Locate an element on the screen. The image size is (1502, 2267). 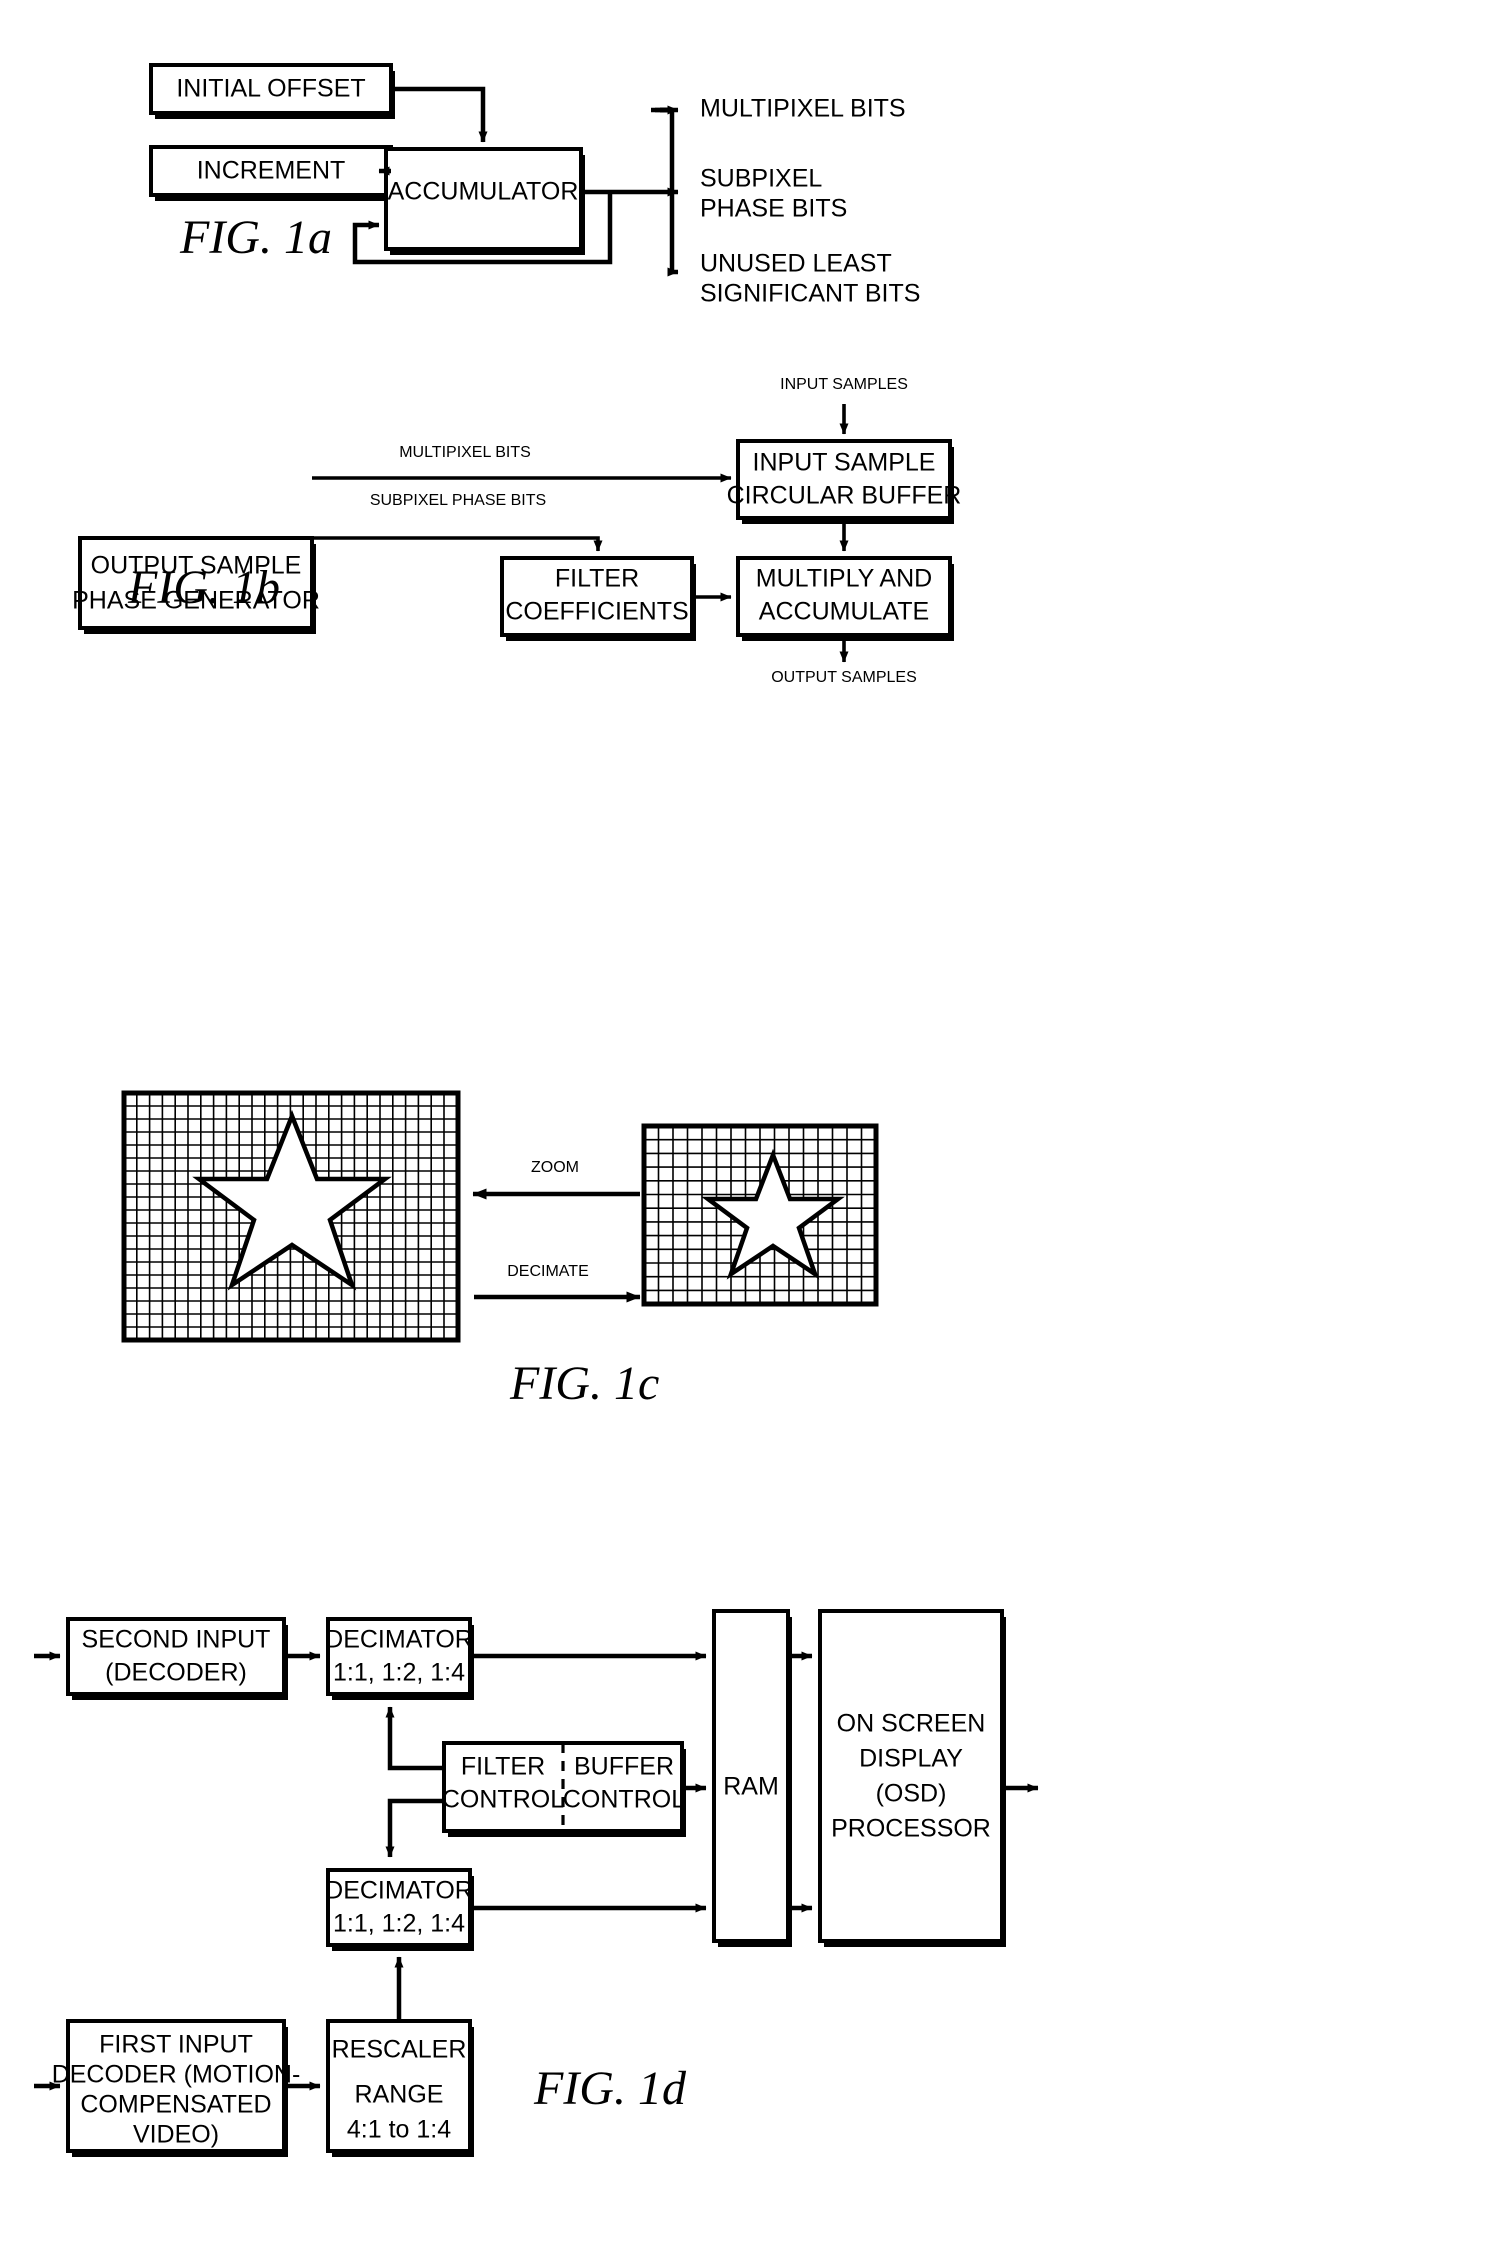
decimator-top-label-line1: DECIMATOR is located at coordinates (399, 1640).